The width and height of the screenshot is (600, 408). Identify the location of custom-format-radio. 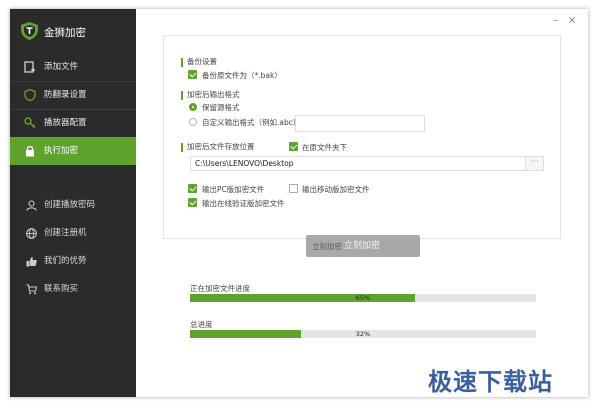
(193, 122).